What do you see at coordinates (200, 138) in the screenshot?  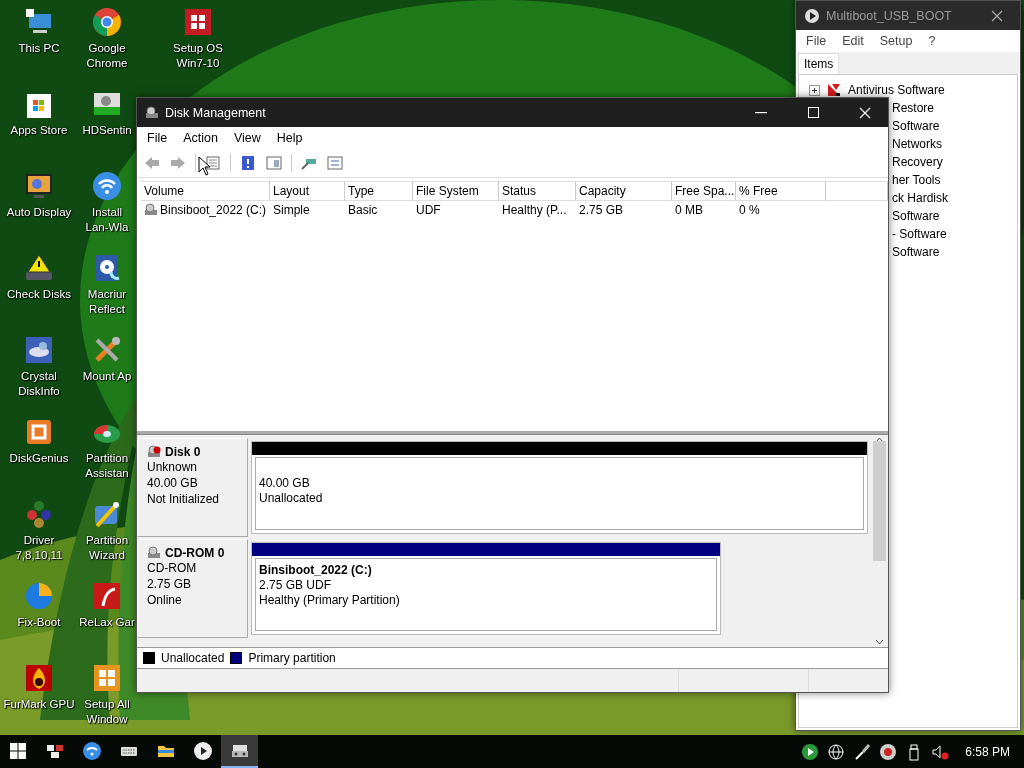 I see `menu-item: Action` at bounding box center [200, 138].